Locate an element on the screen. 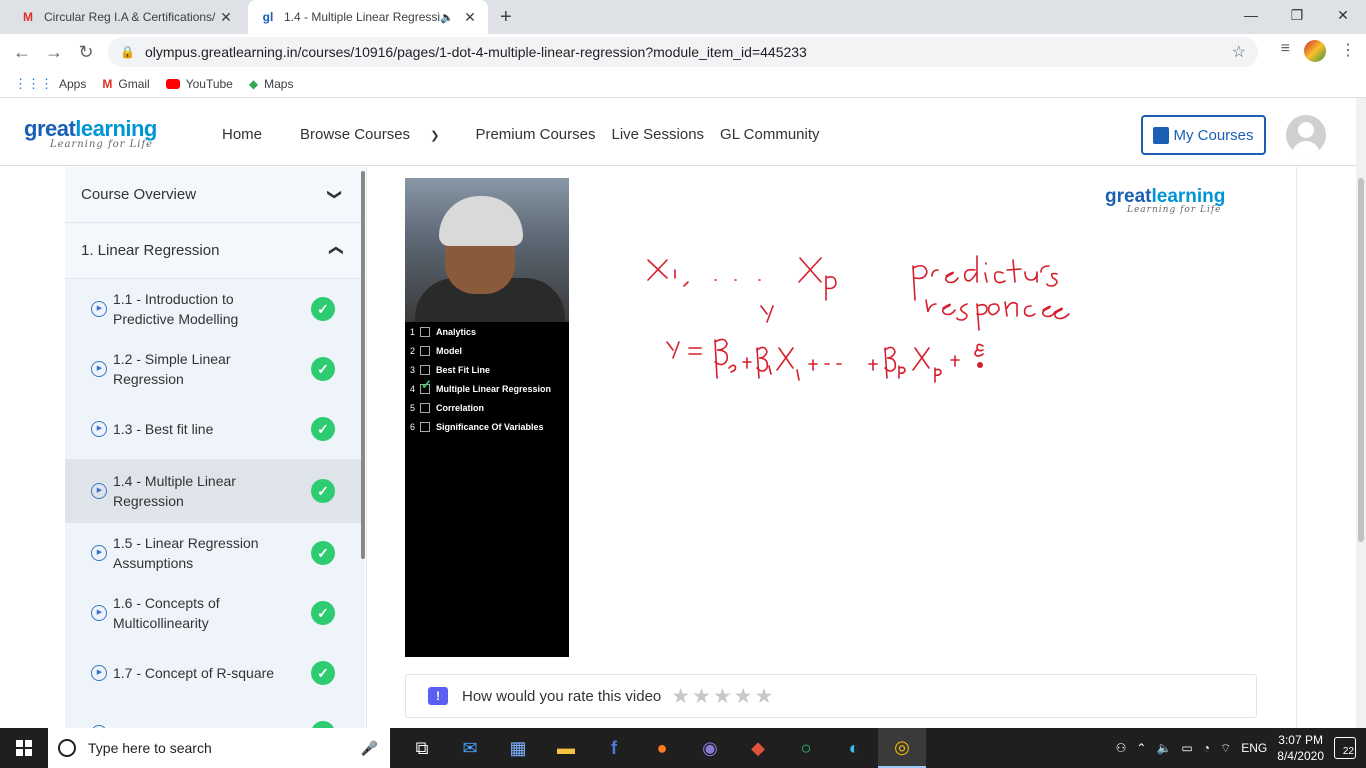 This screenshot has width=1366, height=768. course-overview-label: Course Overview is located at coordinates (139, 194).